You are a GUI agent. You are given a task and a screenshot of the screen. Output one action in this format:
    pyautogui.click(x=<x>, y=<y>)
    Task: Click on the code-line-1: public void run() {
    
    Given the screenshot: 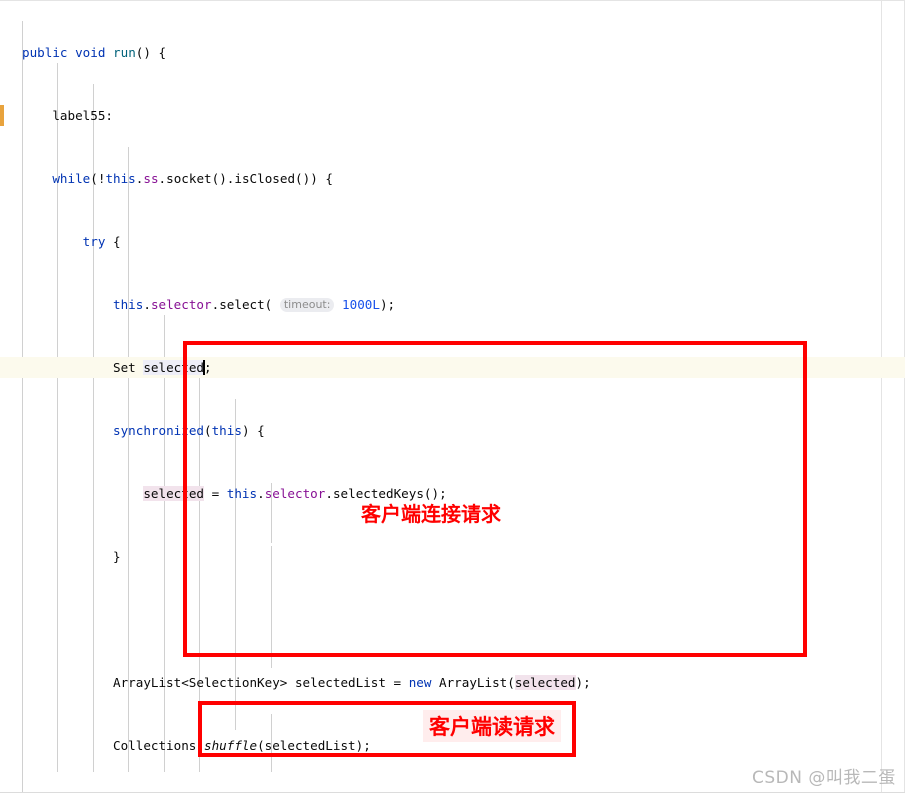 What is the action you would take?
    pyautogui.click(x=94, y=52)
    